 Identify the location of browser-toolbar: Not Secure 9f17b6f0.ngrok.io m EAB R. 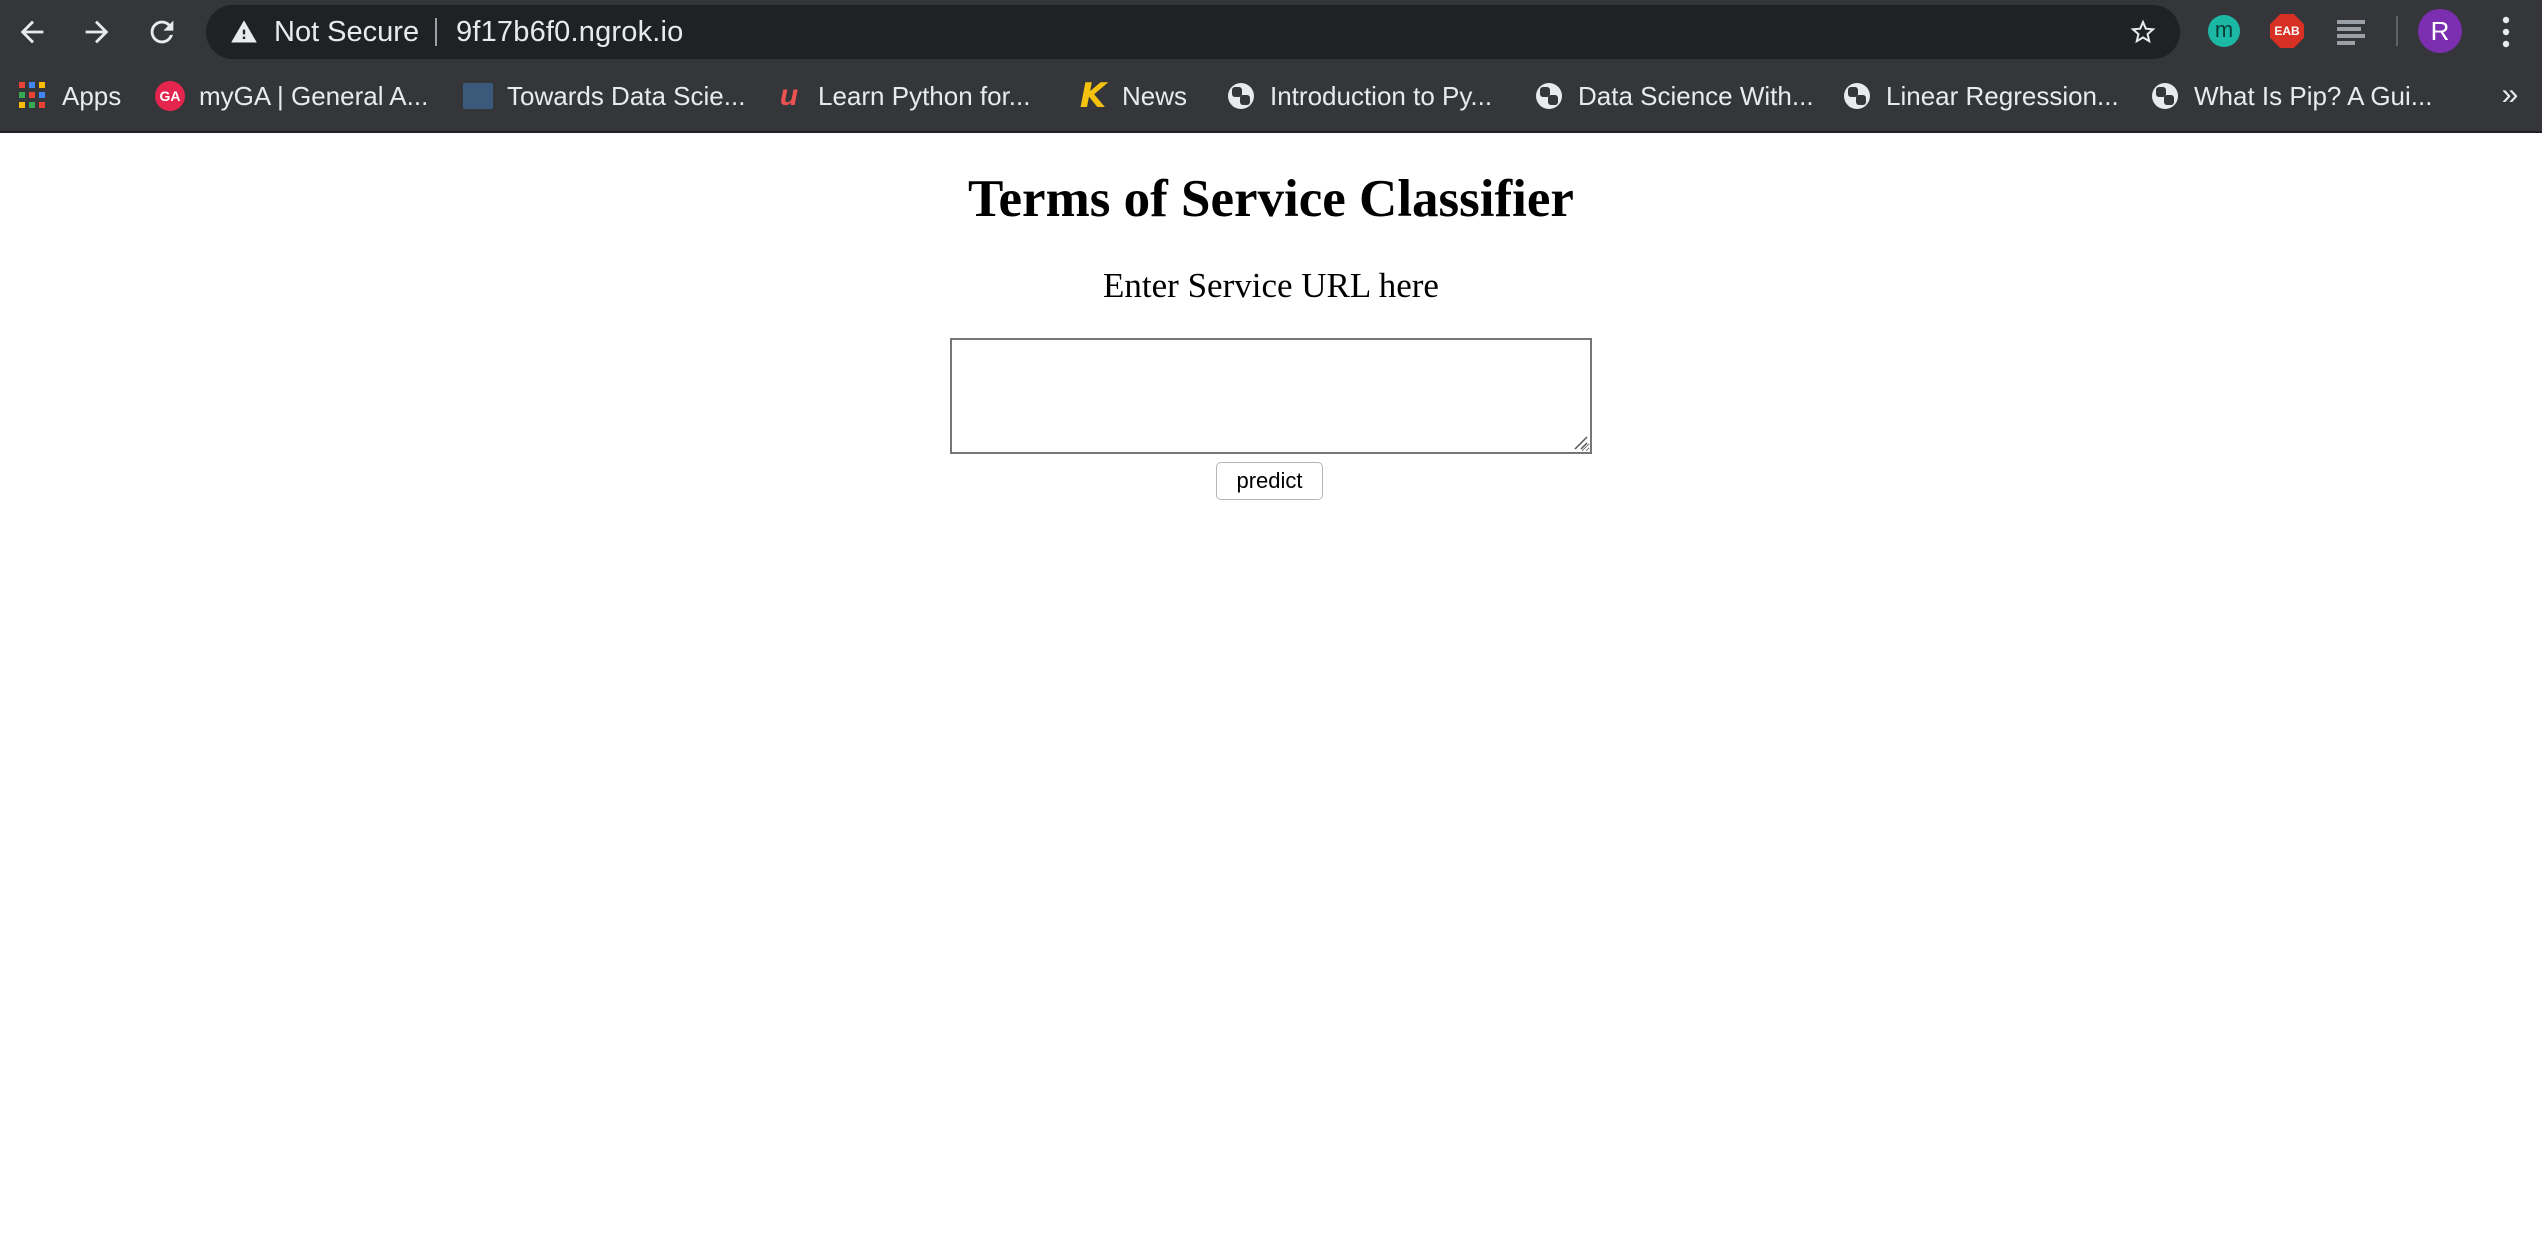
(1271, 31).